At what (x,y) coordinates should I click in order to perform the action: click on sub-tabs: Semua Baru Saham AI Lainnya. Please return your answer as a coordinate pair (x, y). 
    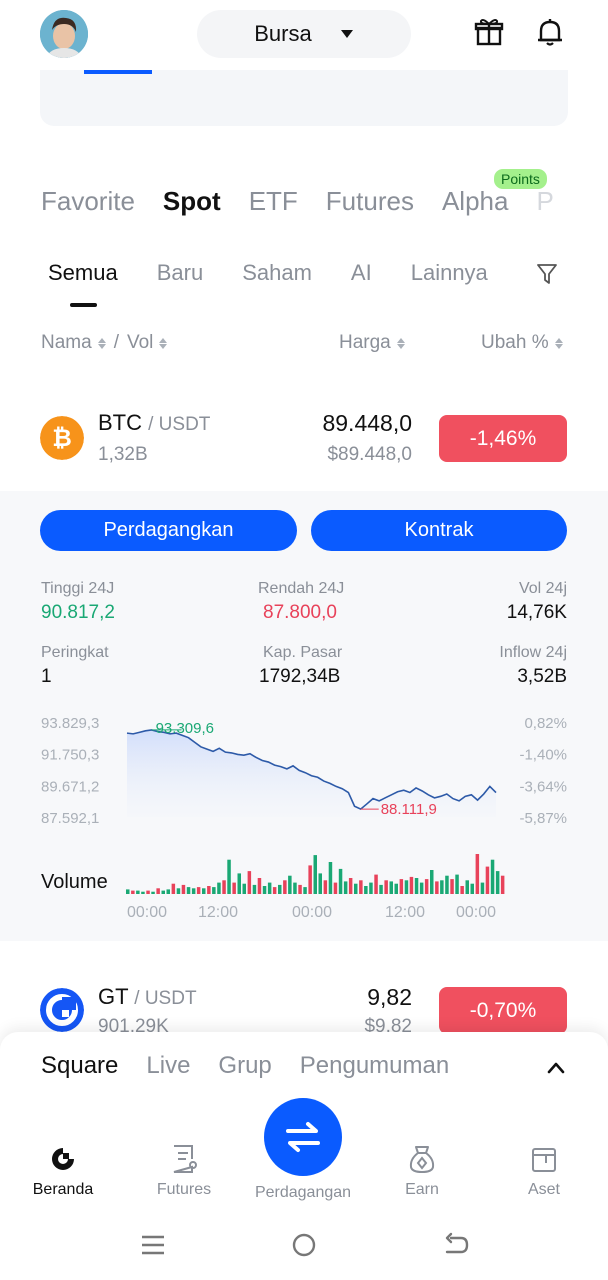
    Looking at the image, I should click on (287, 273).